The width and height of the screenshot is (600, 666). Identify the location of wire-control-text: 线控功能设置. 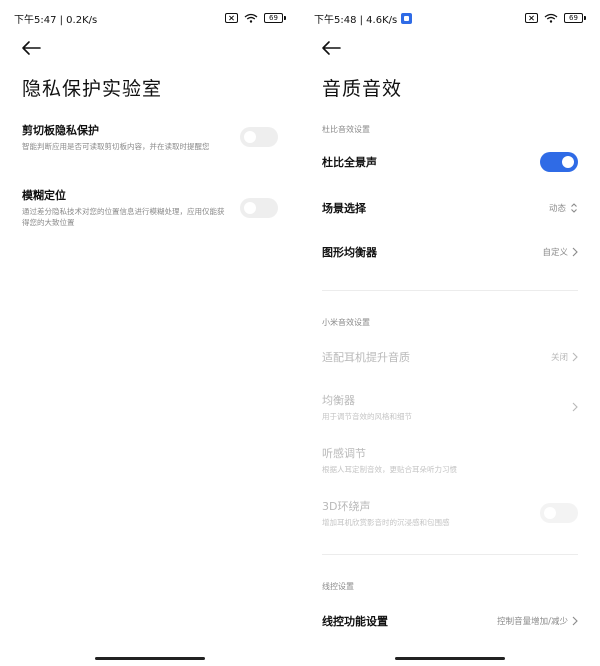
(355, 621).